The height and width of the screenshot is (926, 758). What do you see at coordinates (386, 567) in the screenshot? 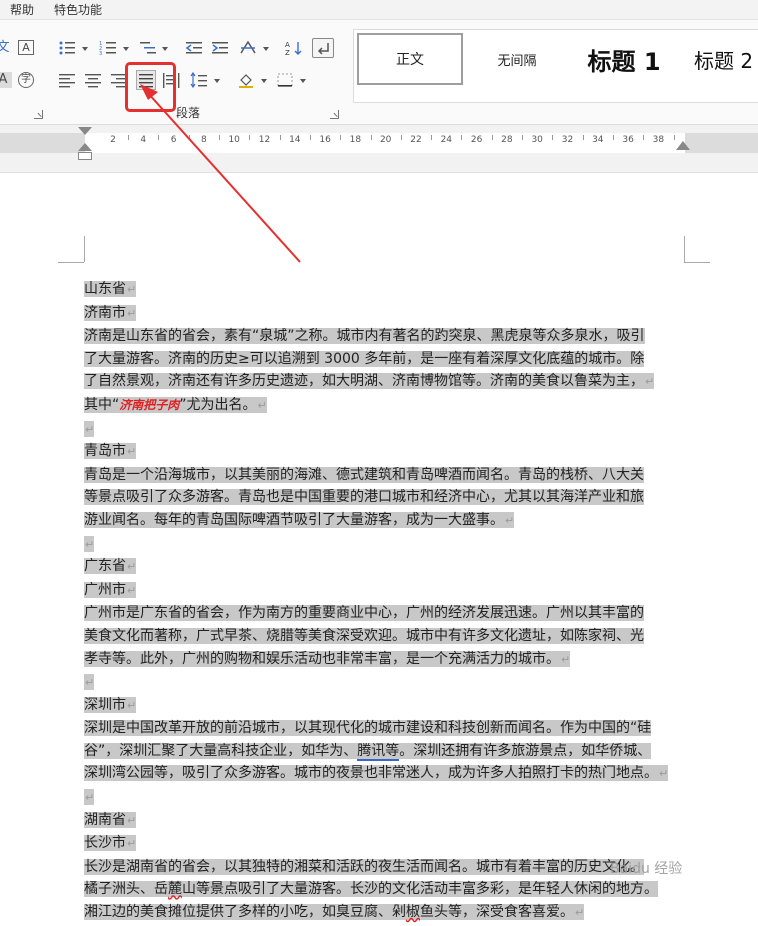
I see `heading-line: 广东省↵` at bounding box center [386, 567].